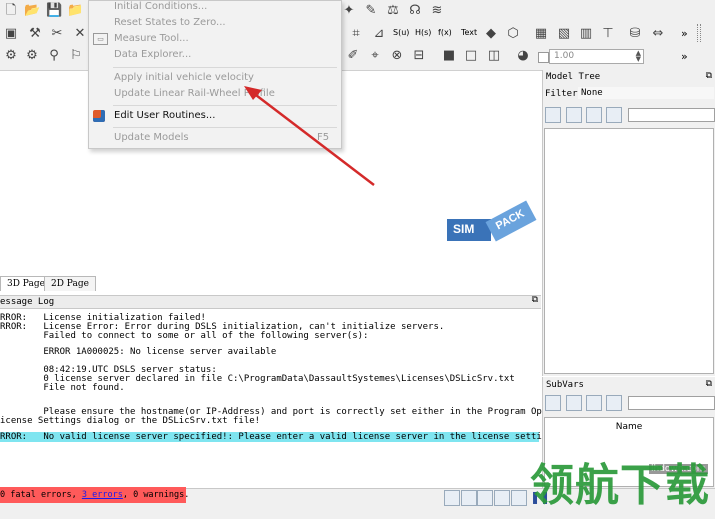 The image size is (715, 519). I want to click on toolbar-handle, so click(699, 33).